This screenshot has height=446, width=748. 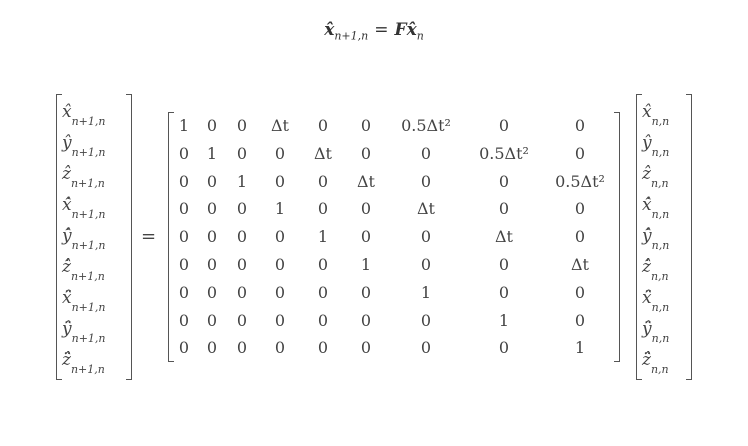 I want to click on predicted-state-entry-symbol: ŷ, so click(x=67, y=143).